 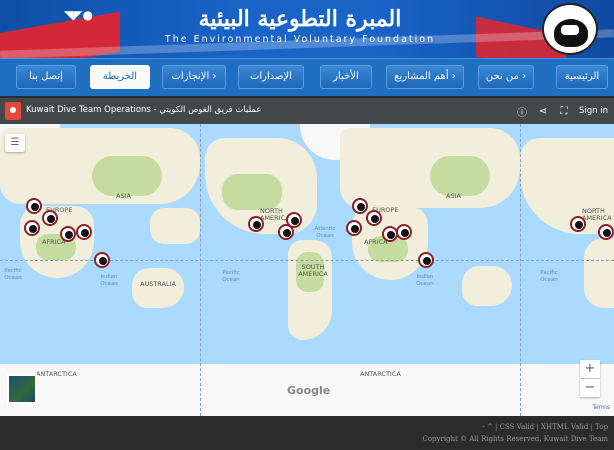 What do you see at coordinates (78, 15) in the screenshot?
I see `whale-icon: ◥◤●` at bounding box center [78, 15].